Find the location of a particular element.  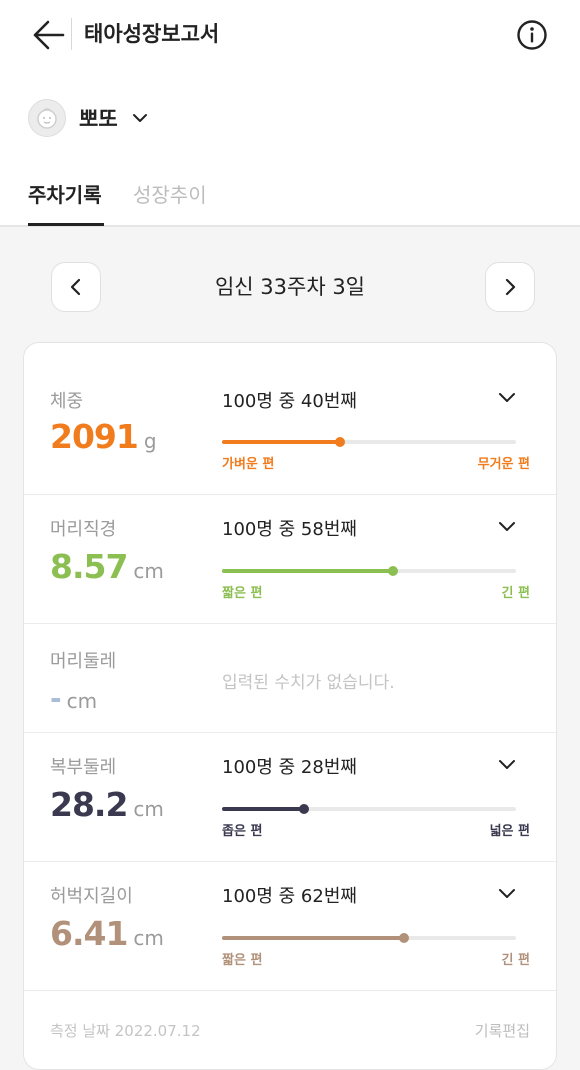

measurement-row-head-circumference: 머리둘레 - cm 입력된 수치가 없습니다. is located at coordinates (290, 678).